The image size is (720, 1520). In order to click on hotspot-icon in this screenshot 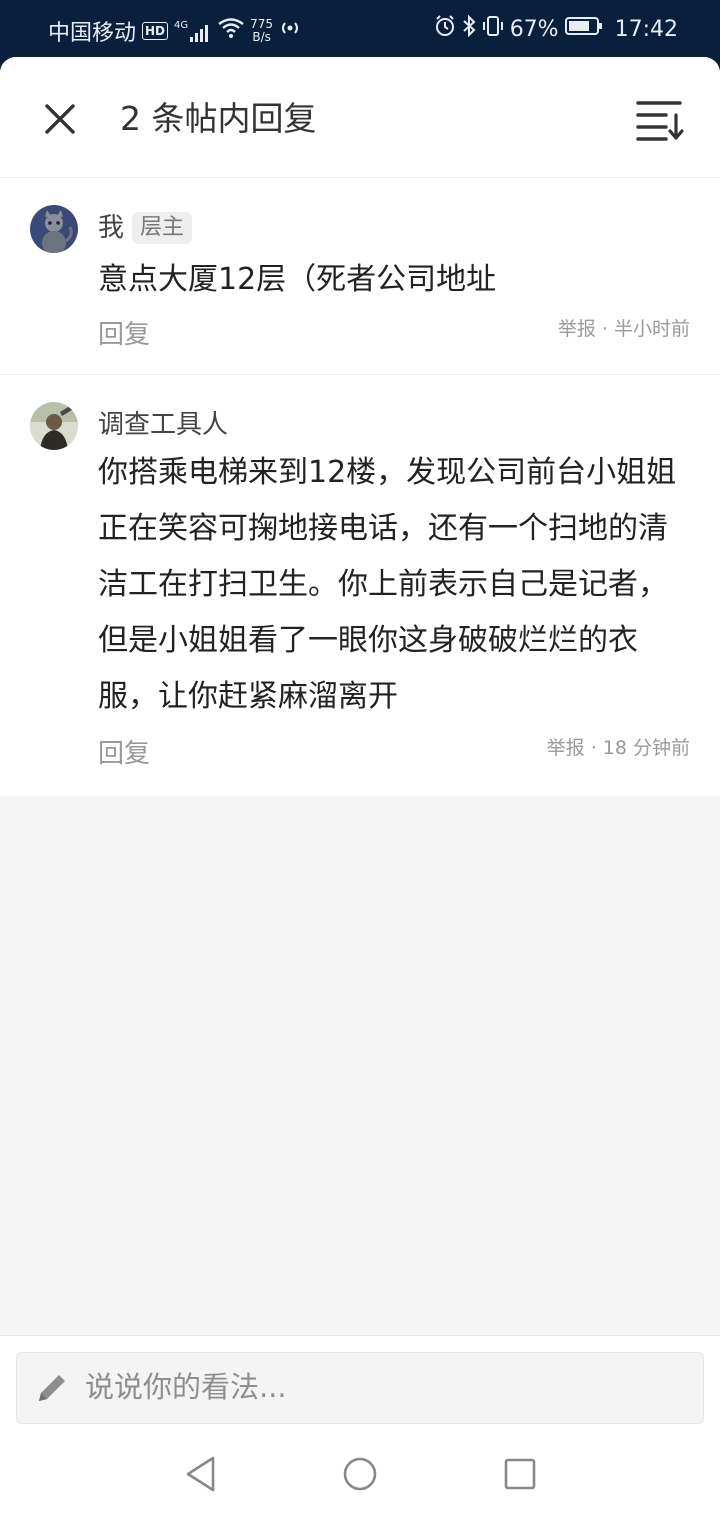, I will do `click(290, 31)`.